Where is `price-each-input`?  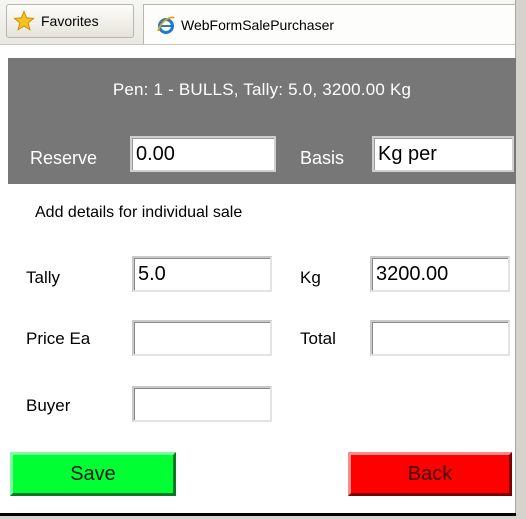
price-each-input is located at coordinates (202, 338).